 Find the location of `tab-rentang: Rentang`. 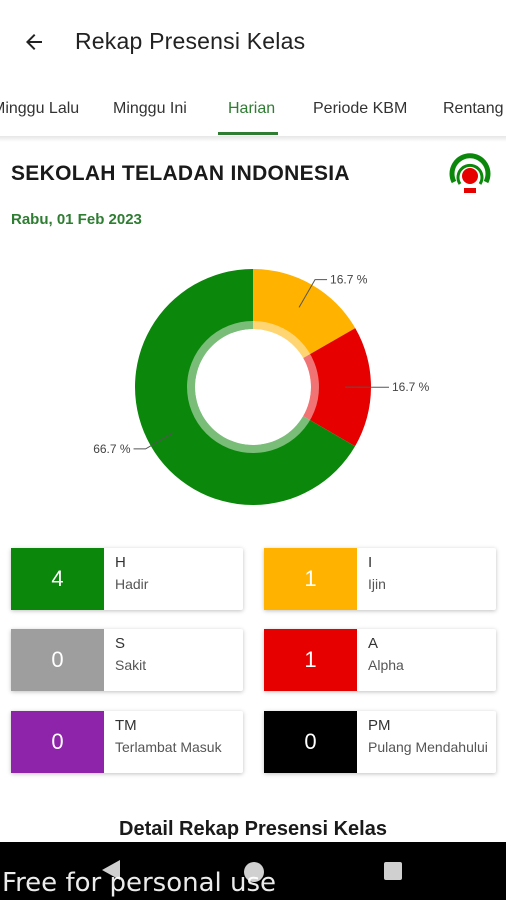

tab-rentang: Rentang is located at coordinates (473, 109).